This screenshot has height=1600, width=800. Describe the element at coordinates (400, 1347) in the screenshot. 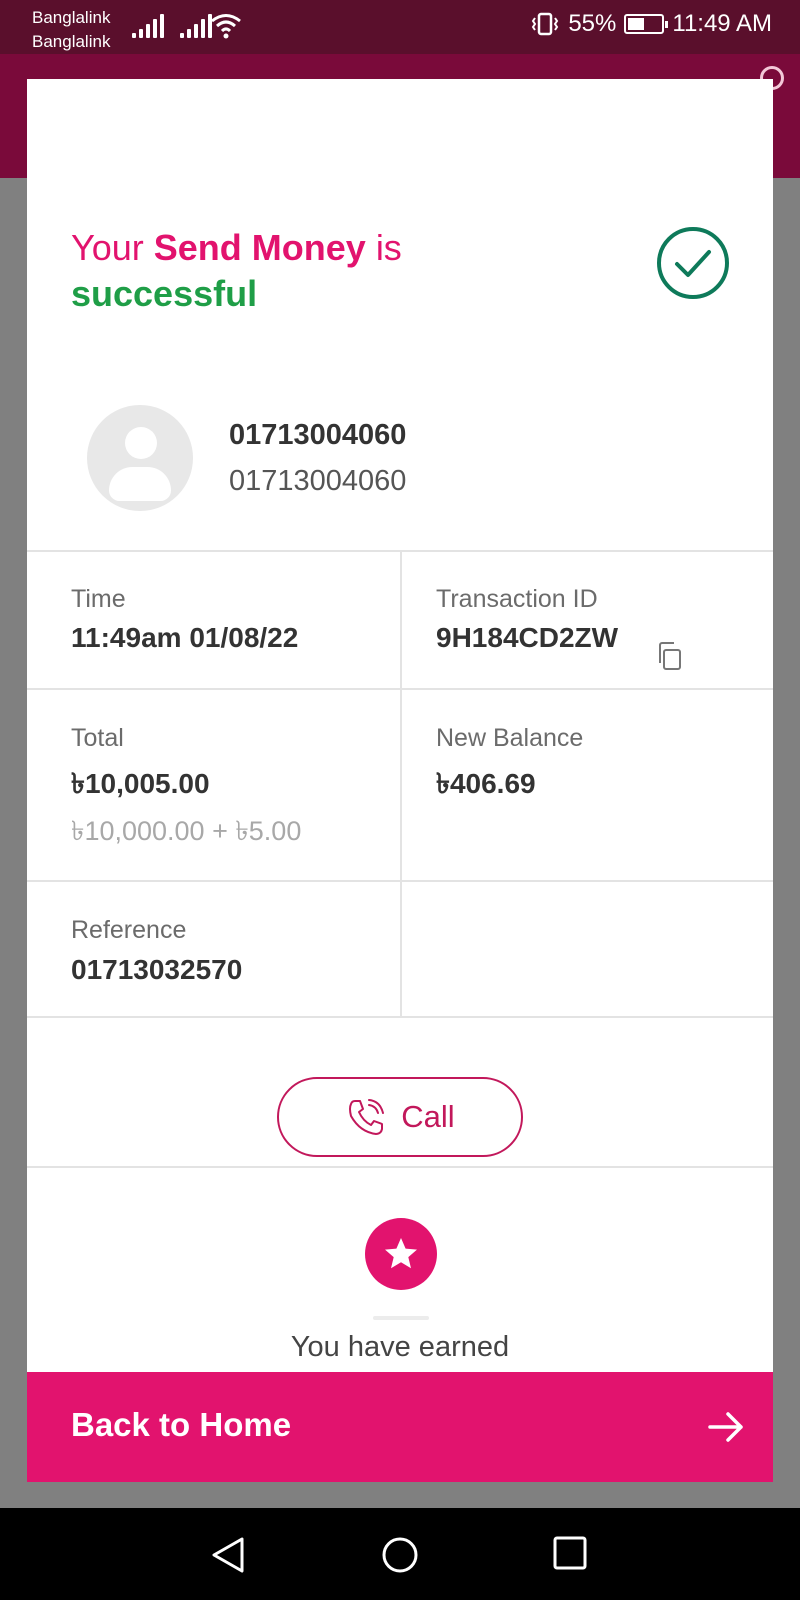

I see `earned-text: You have earned` at that location.